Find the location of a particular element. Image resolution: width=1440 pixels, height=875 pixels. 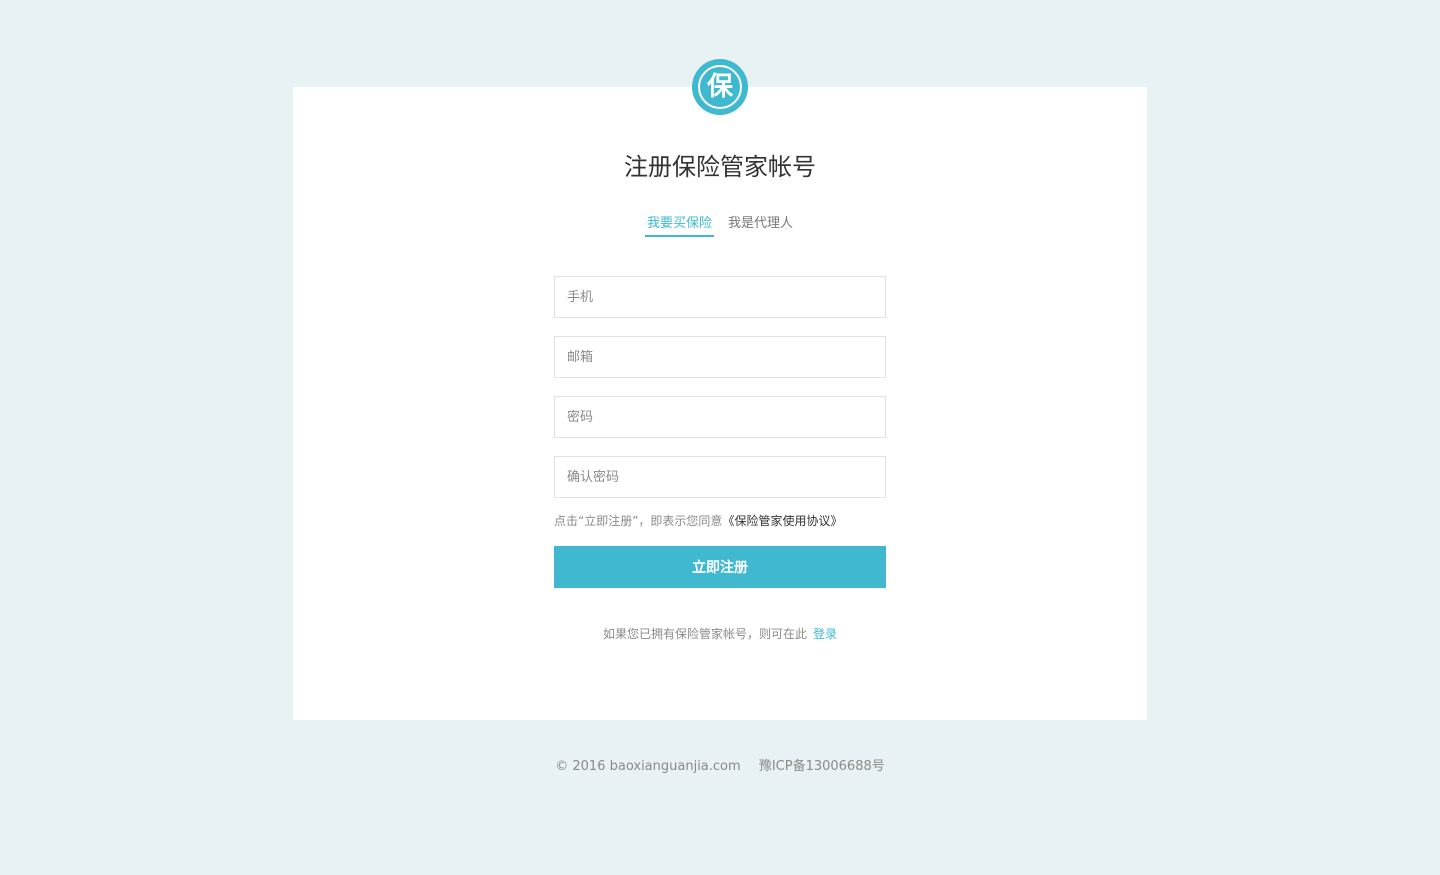

email-input is located at coordinates (720, 357).